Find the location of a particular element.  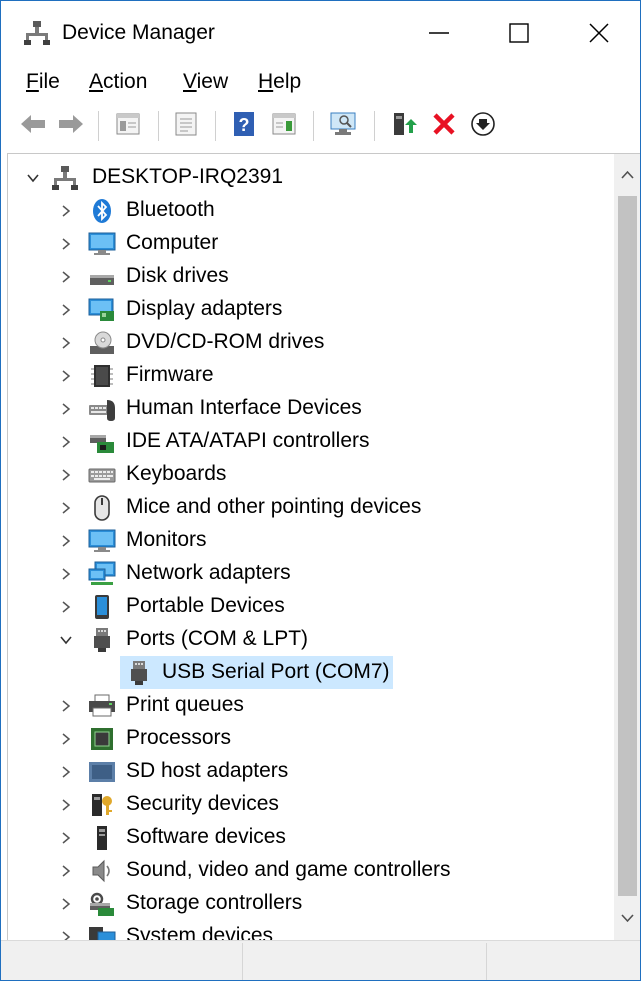

security-device-icon is located at coordinates (102, 805).